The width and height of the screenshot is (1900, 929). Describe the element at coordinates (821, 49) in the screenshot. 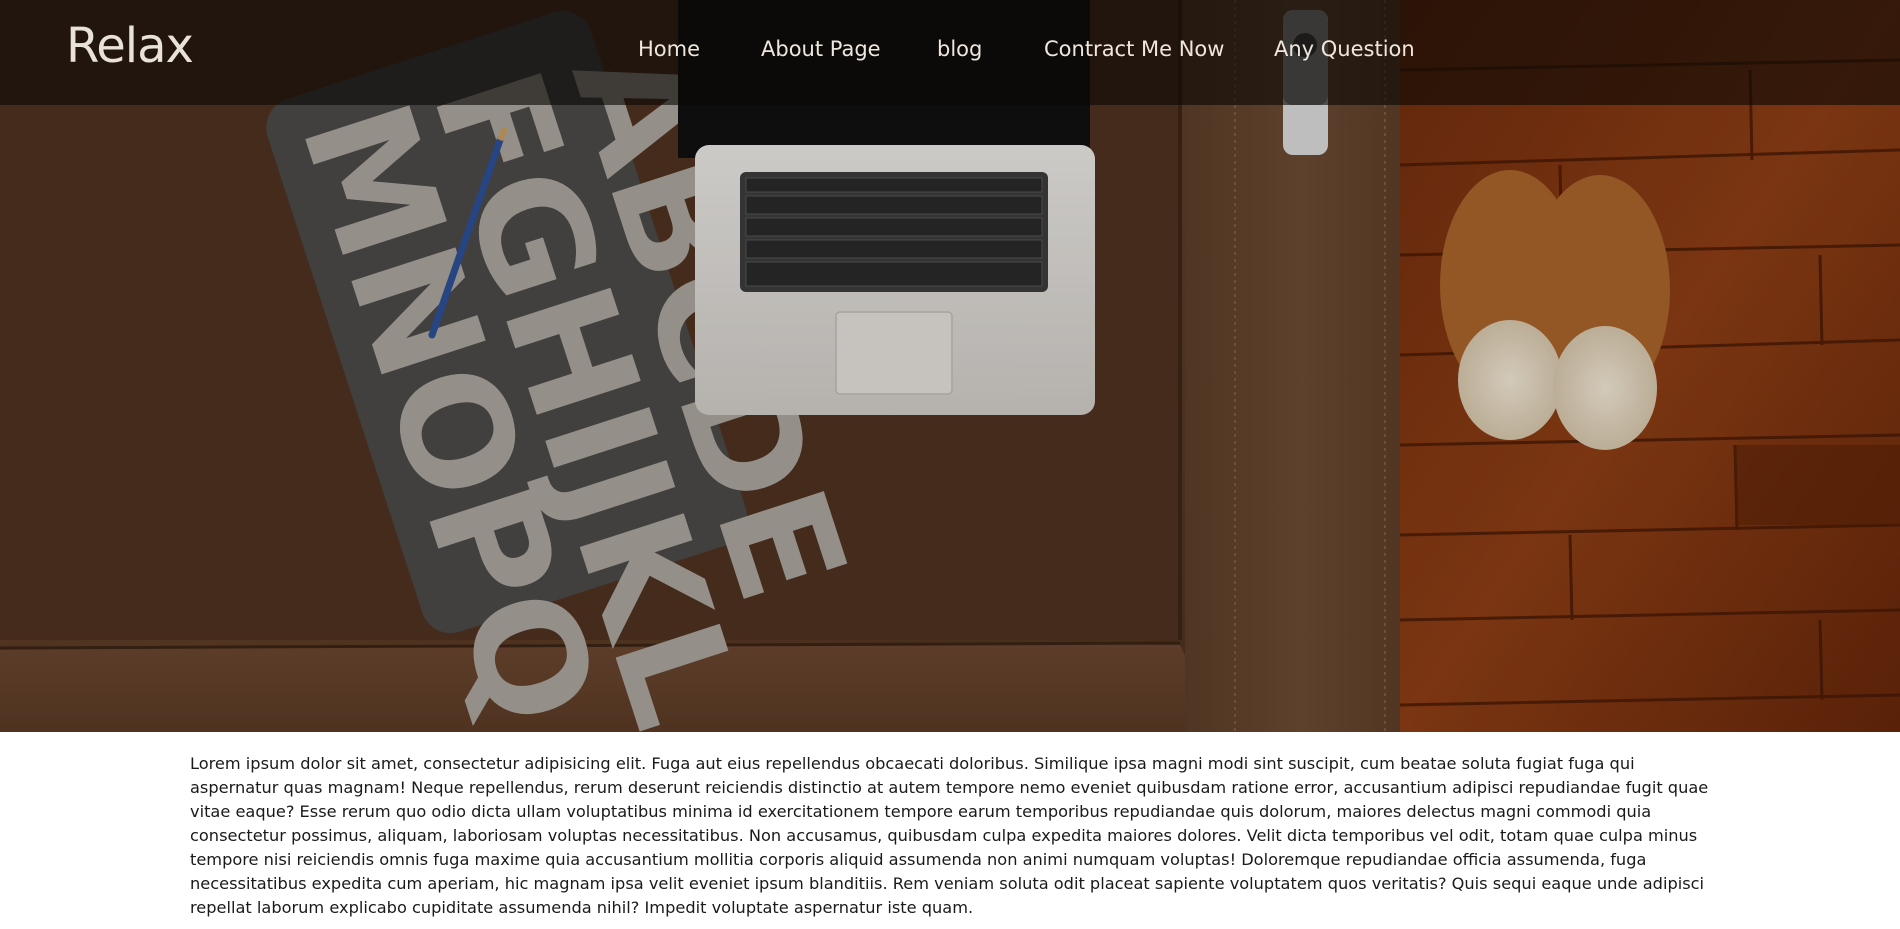

I see `nav-link-about: About Page` at that location.